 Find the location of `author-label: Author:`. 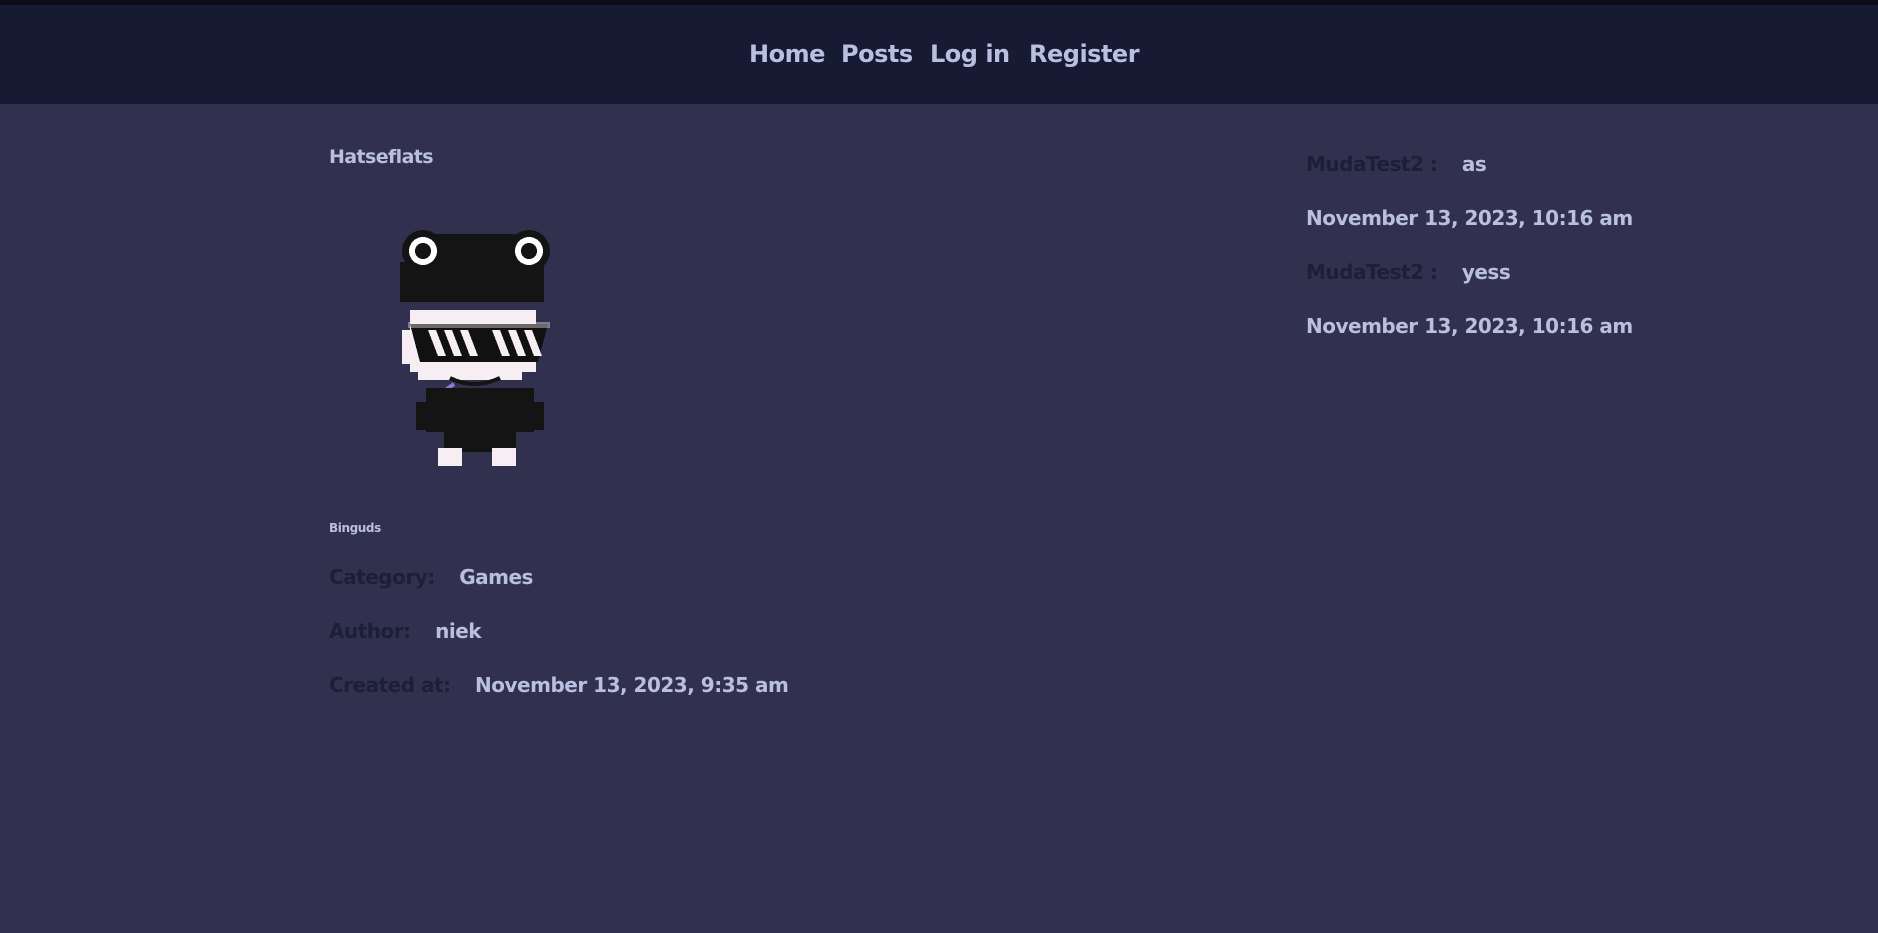

author-label: Author: is located at coordinates (370, 631).